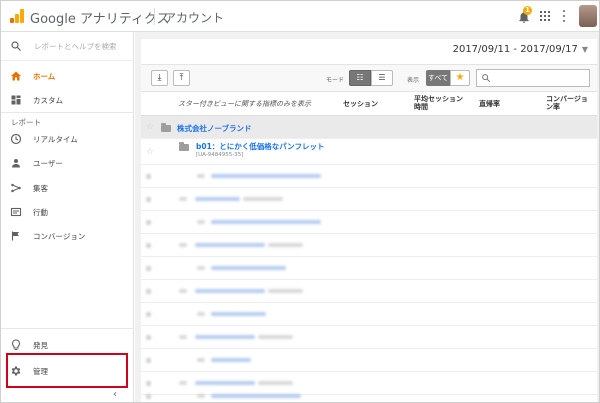 This screenshot has height=403, width=600. What do you see at coordinates (194, 17) in the screenshot?
I see `account-selector: アカウント` at bounding box center [194, 17].